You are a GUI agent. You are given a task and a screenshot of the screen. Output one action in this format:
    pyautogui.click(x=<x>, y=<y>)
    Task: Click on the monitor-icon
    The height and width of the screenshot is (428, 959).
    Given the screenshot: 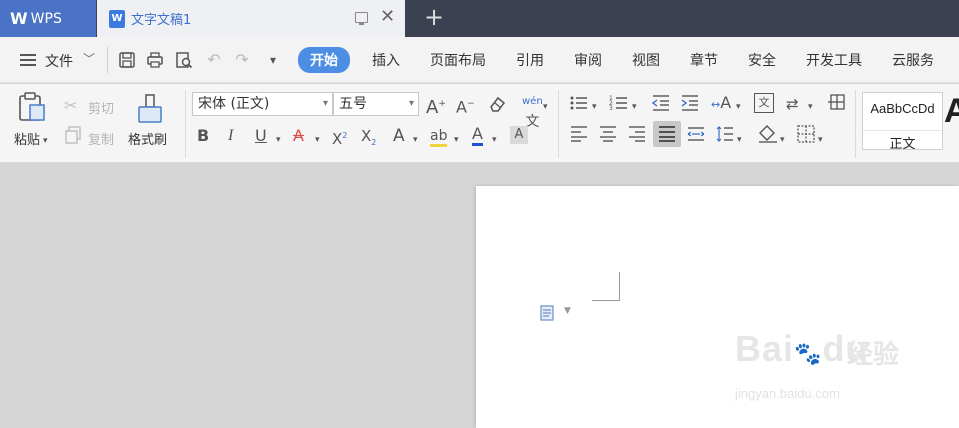 What is the action you would take?
    pyautogui.click(x=361, y=18)
    